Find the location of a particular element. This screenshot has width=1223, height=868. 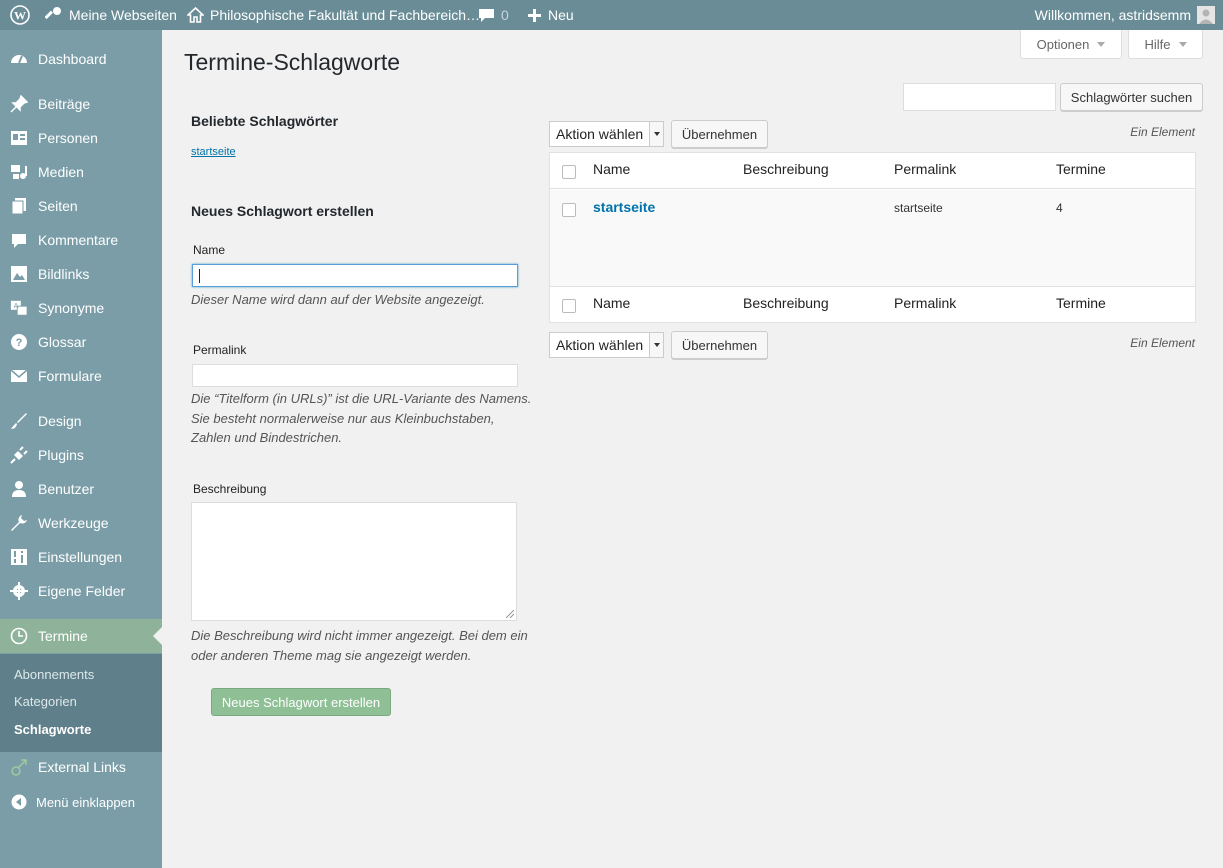

avatar is located at coordinates (1206, 15).